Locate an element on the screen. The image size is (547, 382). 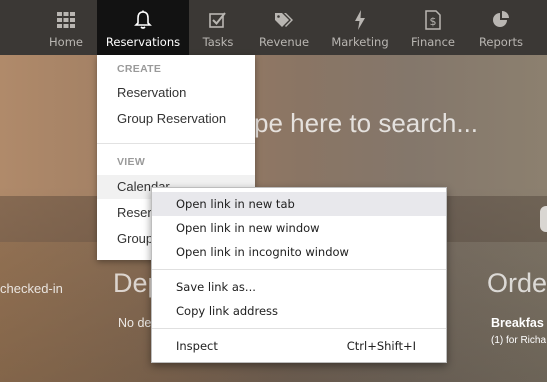
checkbox-icon is located at coordinates (218, 20).